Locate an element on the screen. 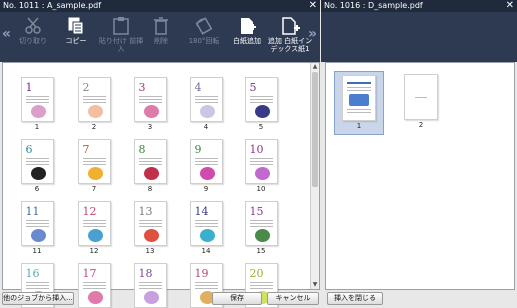 The height and width of the screenshot is (308, 517). page-number-label: 5 is located at coordinates (261, 127).